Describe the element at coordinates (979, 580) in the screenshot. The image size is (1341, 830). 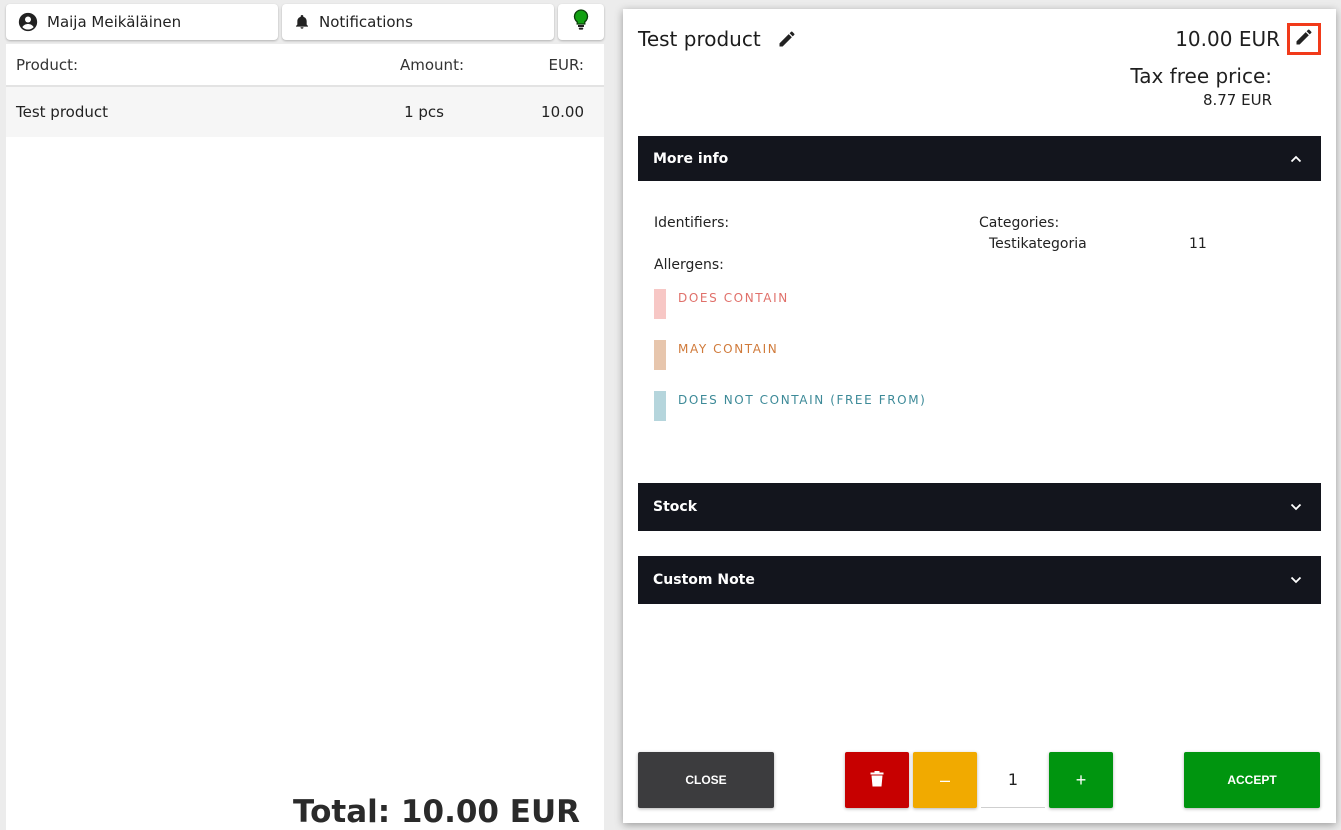
I see `custom-note-accordion: Custom Note` at that location.